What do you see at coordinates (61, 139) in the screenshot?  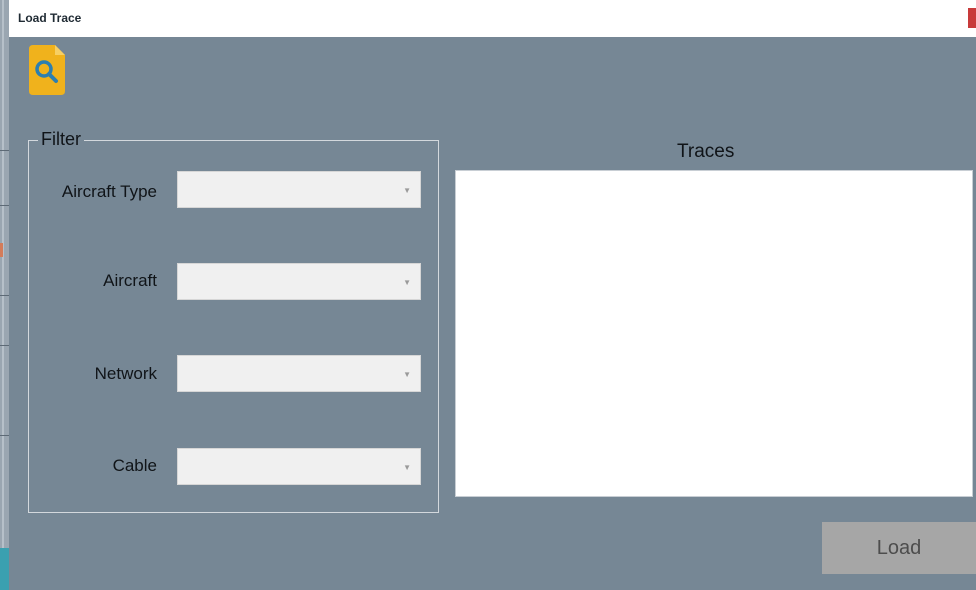 I see `filter-group-title: Filter` at bounding box center [61, 139].